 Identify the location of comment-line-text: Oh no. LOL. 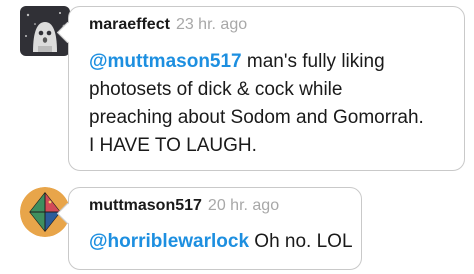
(301, 241).